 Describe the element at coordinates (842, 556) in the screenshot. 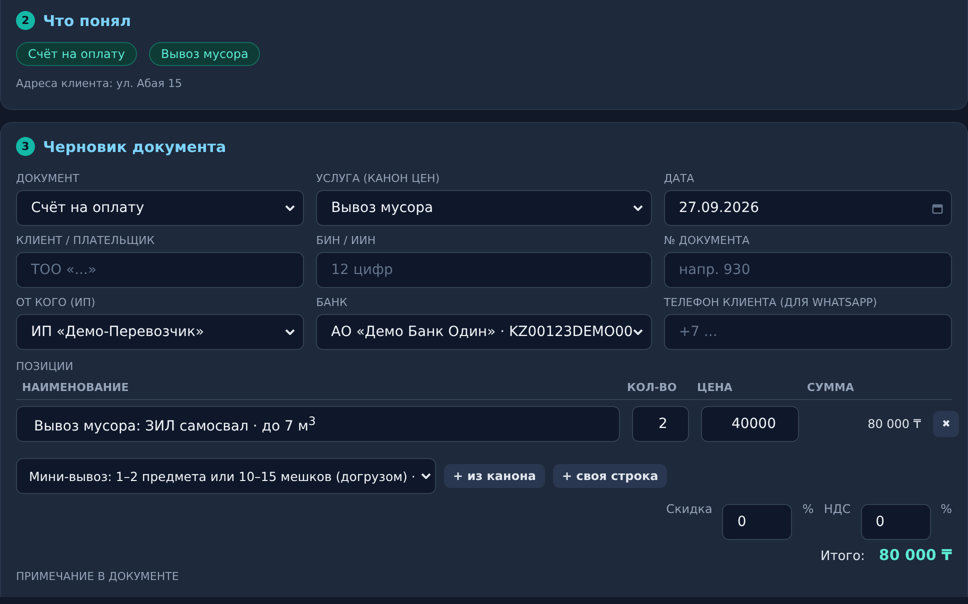

I see `total-label: Итого:` at that location.